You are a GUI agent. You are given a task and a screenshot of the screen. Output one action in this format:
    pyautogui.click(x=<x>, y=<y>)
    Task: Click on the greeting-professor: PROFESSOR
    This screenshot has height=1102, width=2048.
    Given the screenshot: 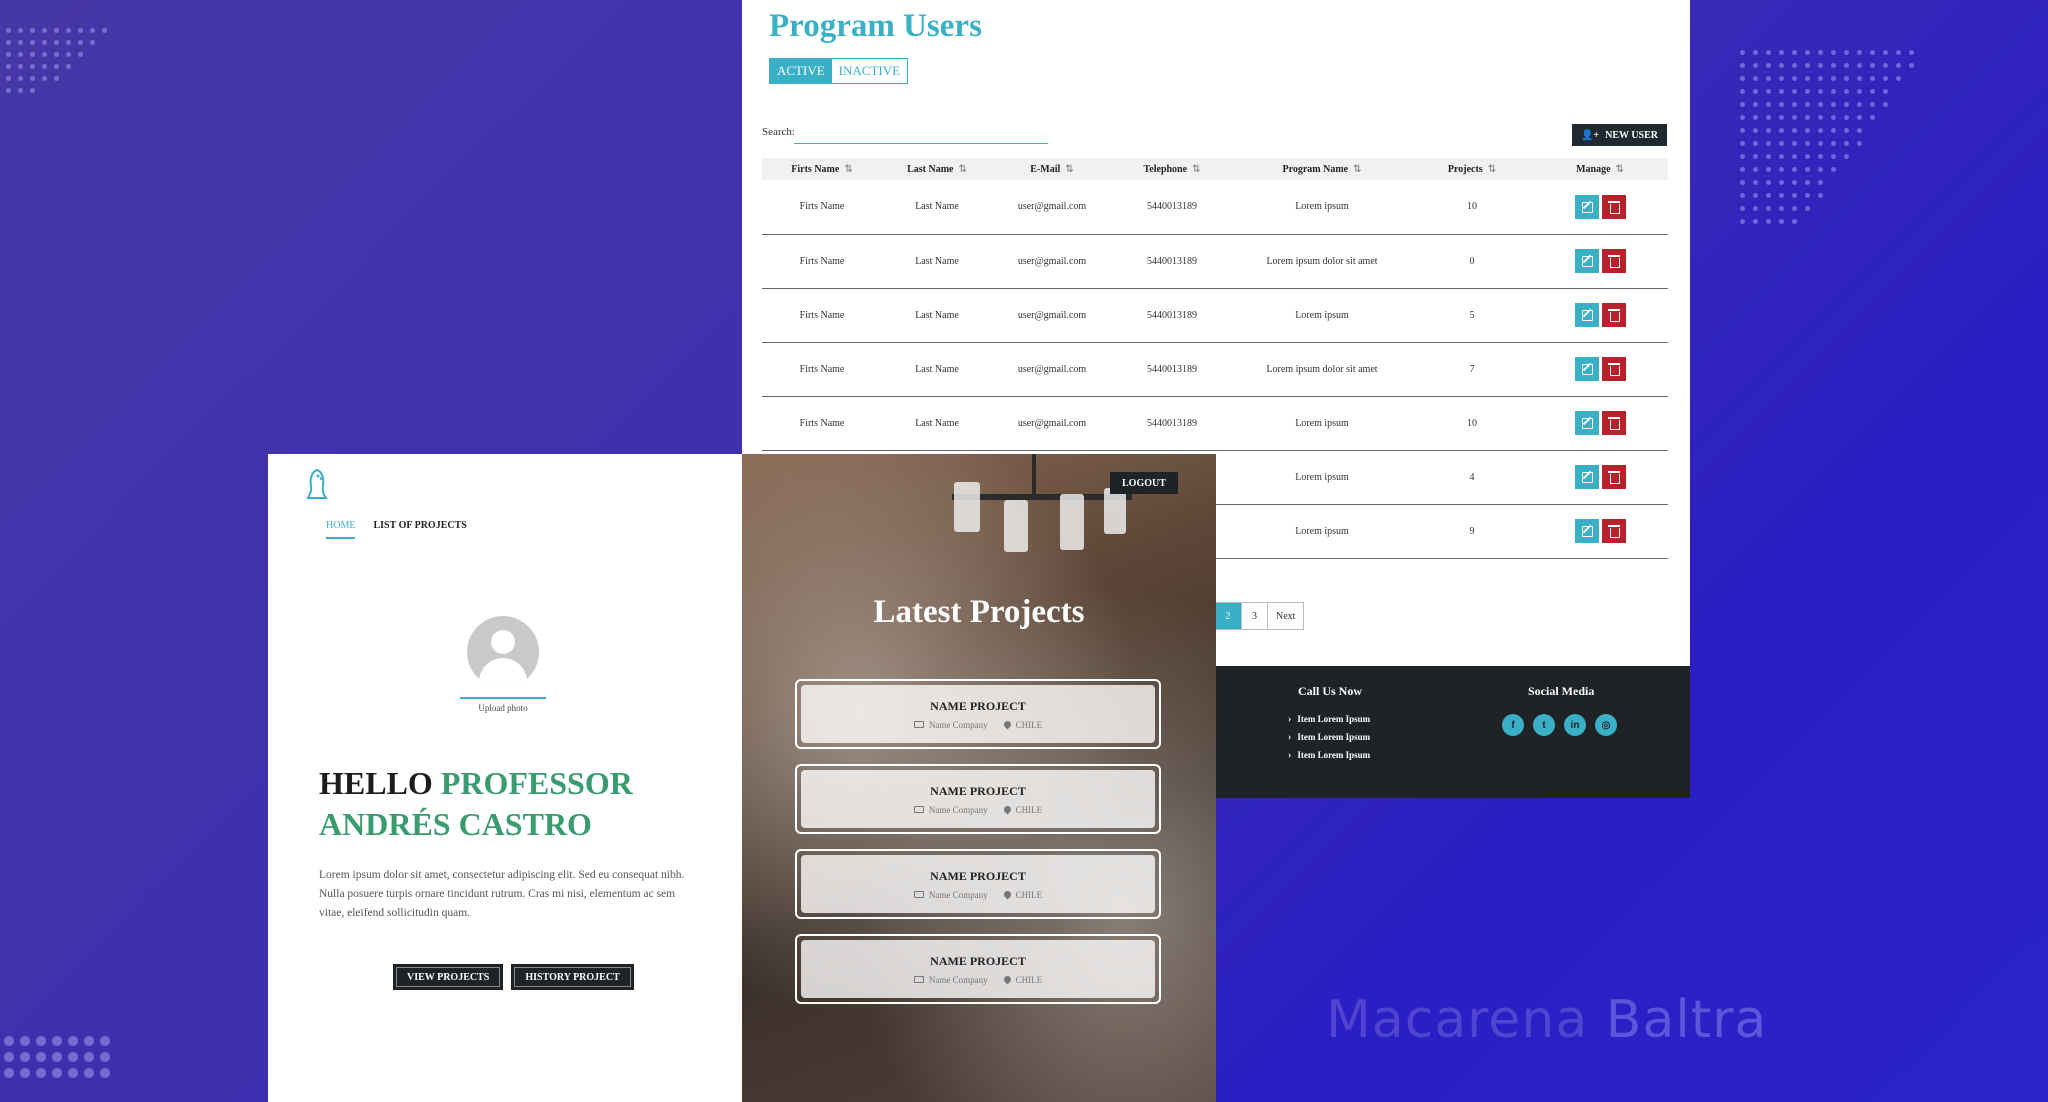 What is the action you would take?
    pyautogui.click(x=536, y=783)
    